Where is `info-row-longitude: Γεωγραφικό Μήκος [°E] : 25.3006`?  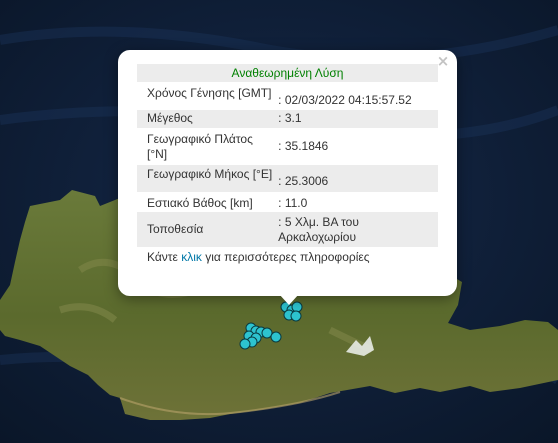 info-row-longitude: Γεωγραφικό Μήκος [°E] : 25.3006 is located at coordinates (287, 178).